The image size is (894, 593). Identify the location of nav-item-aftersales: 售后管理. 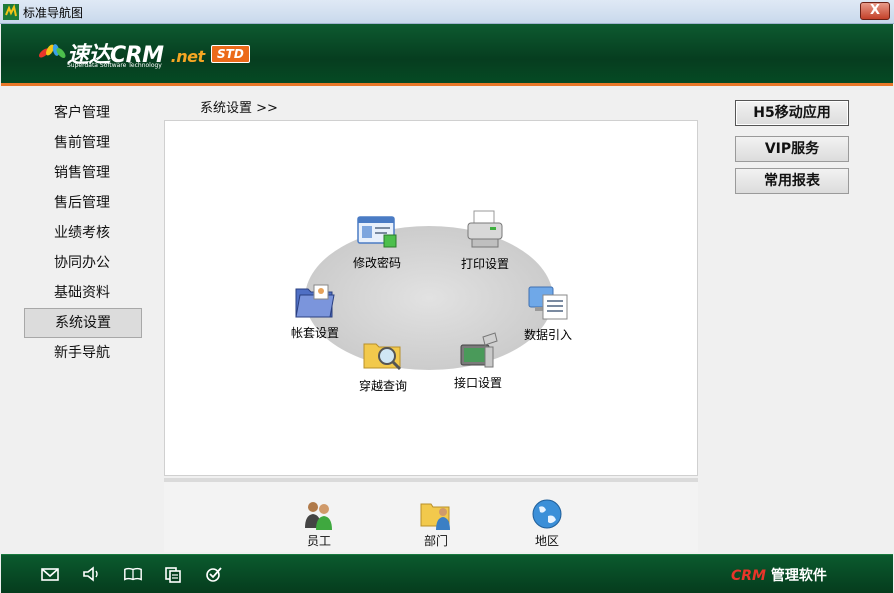
(83, 203).